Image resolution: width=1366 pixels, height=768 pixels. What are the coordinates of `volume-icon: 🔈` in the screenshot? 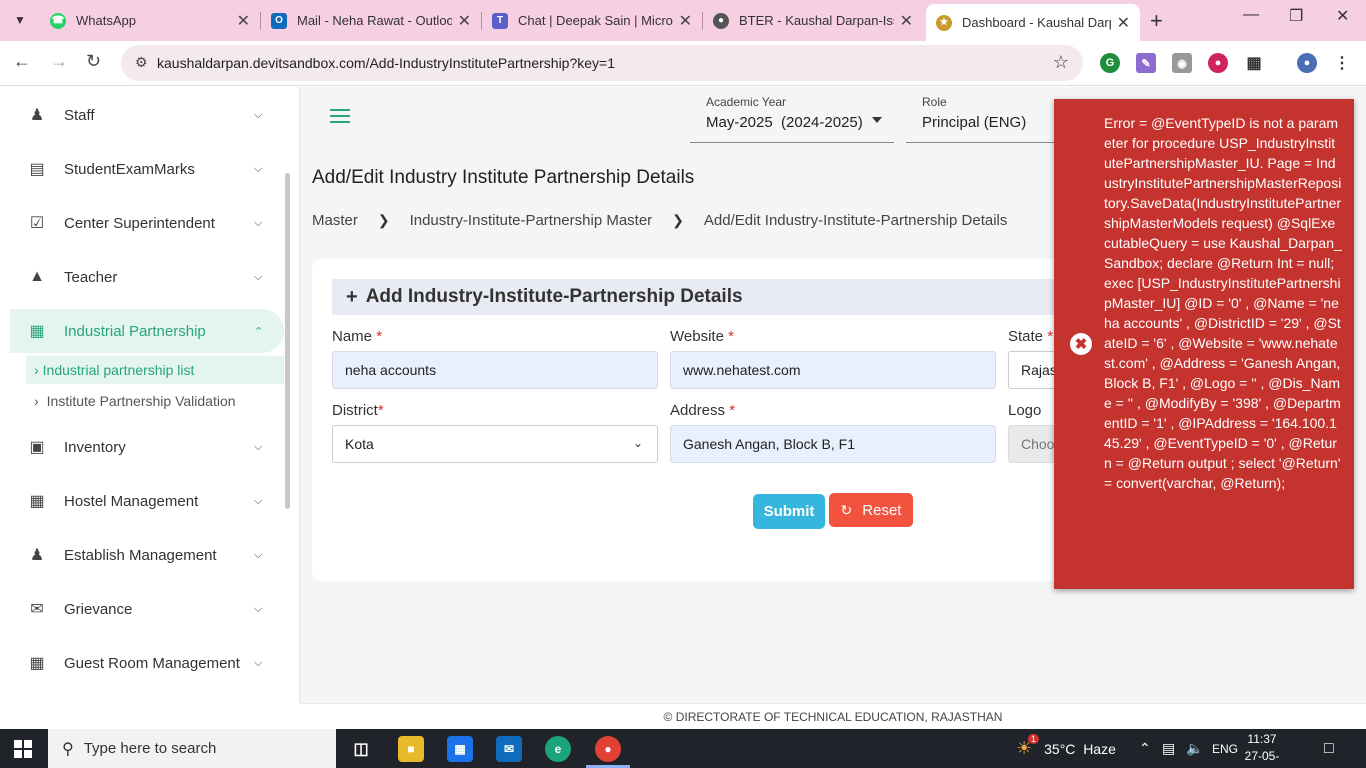 It's located at (1194, 748).